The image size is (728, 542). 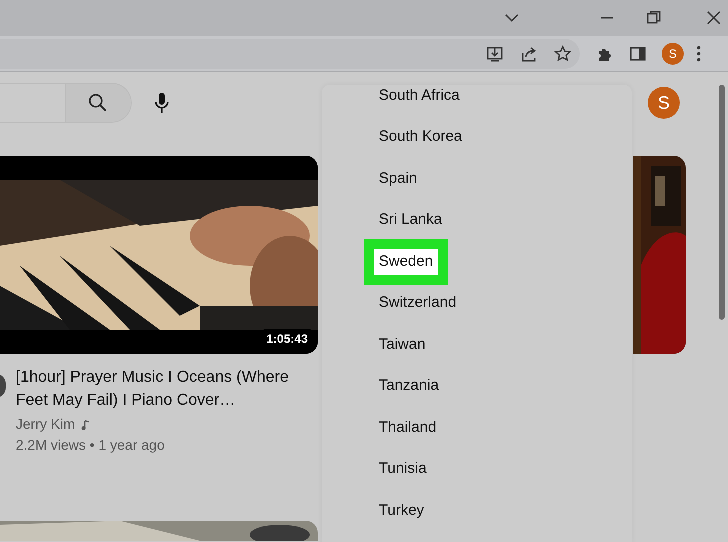 I want to click on scrollbar, so click(x=722, y=202).